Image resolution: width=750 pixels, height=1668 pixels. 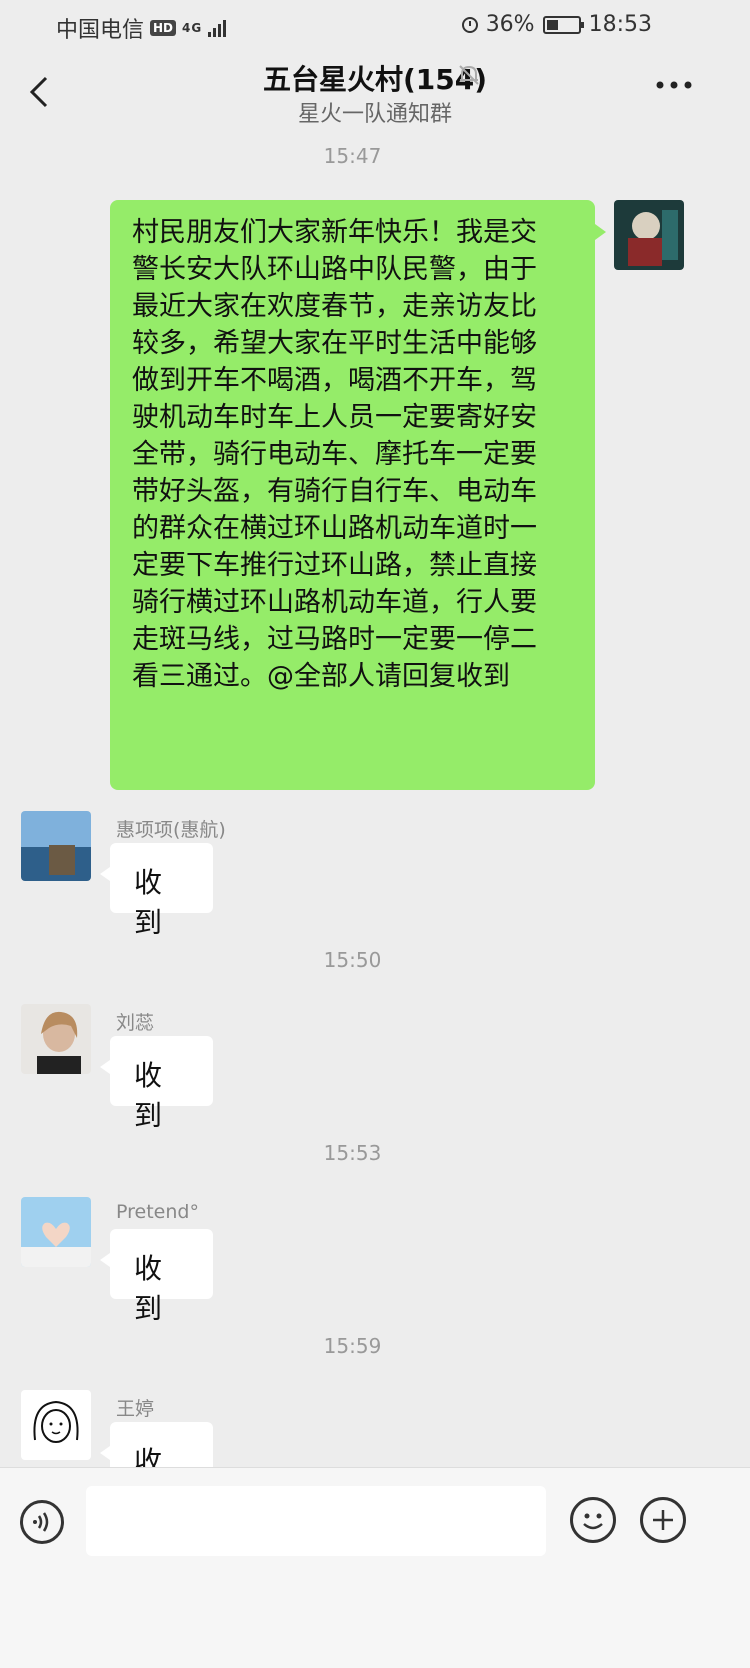 I want to click on chat-header: 五台星火村(154) 星火一队通知群, so click(x=375, y=92).